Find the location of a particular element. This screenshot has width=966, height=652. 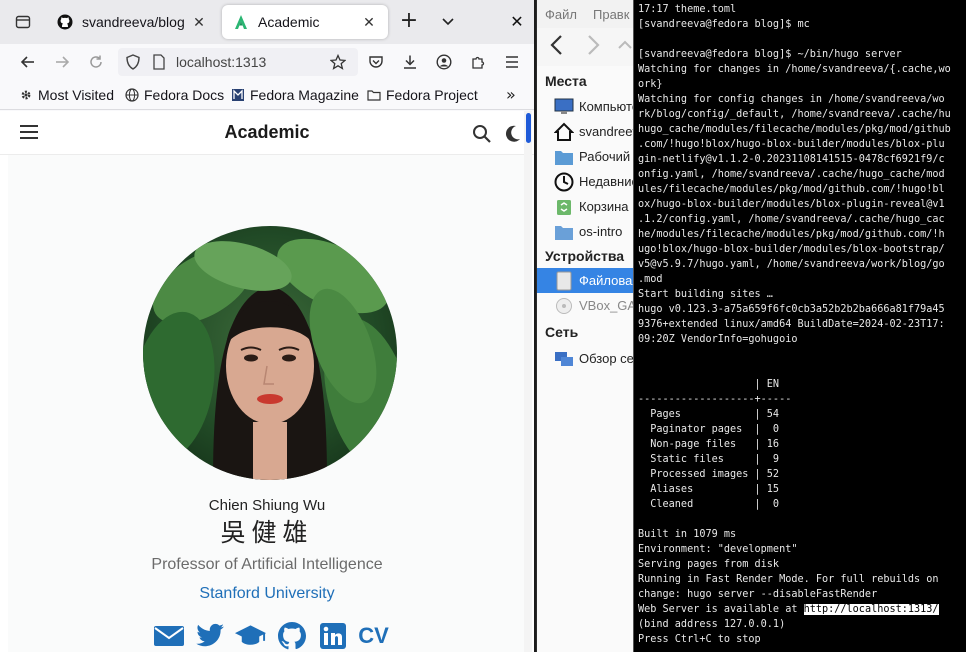

window-close-button: ✕ is located at coordinates (517, 22).